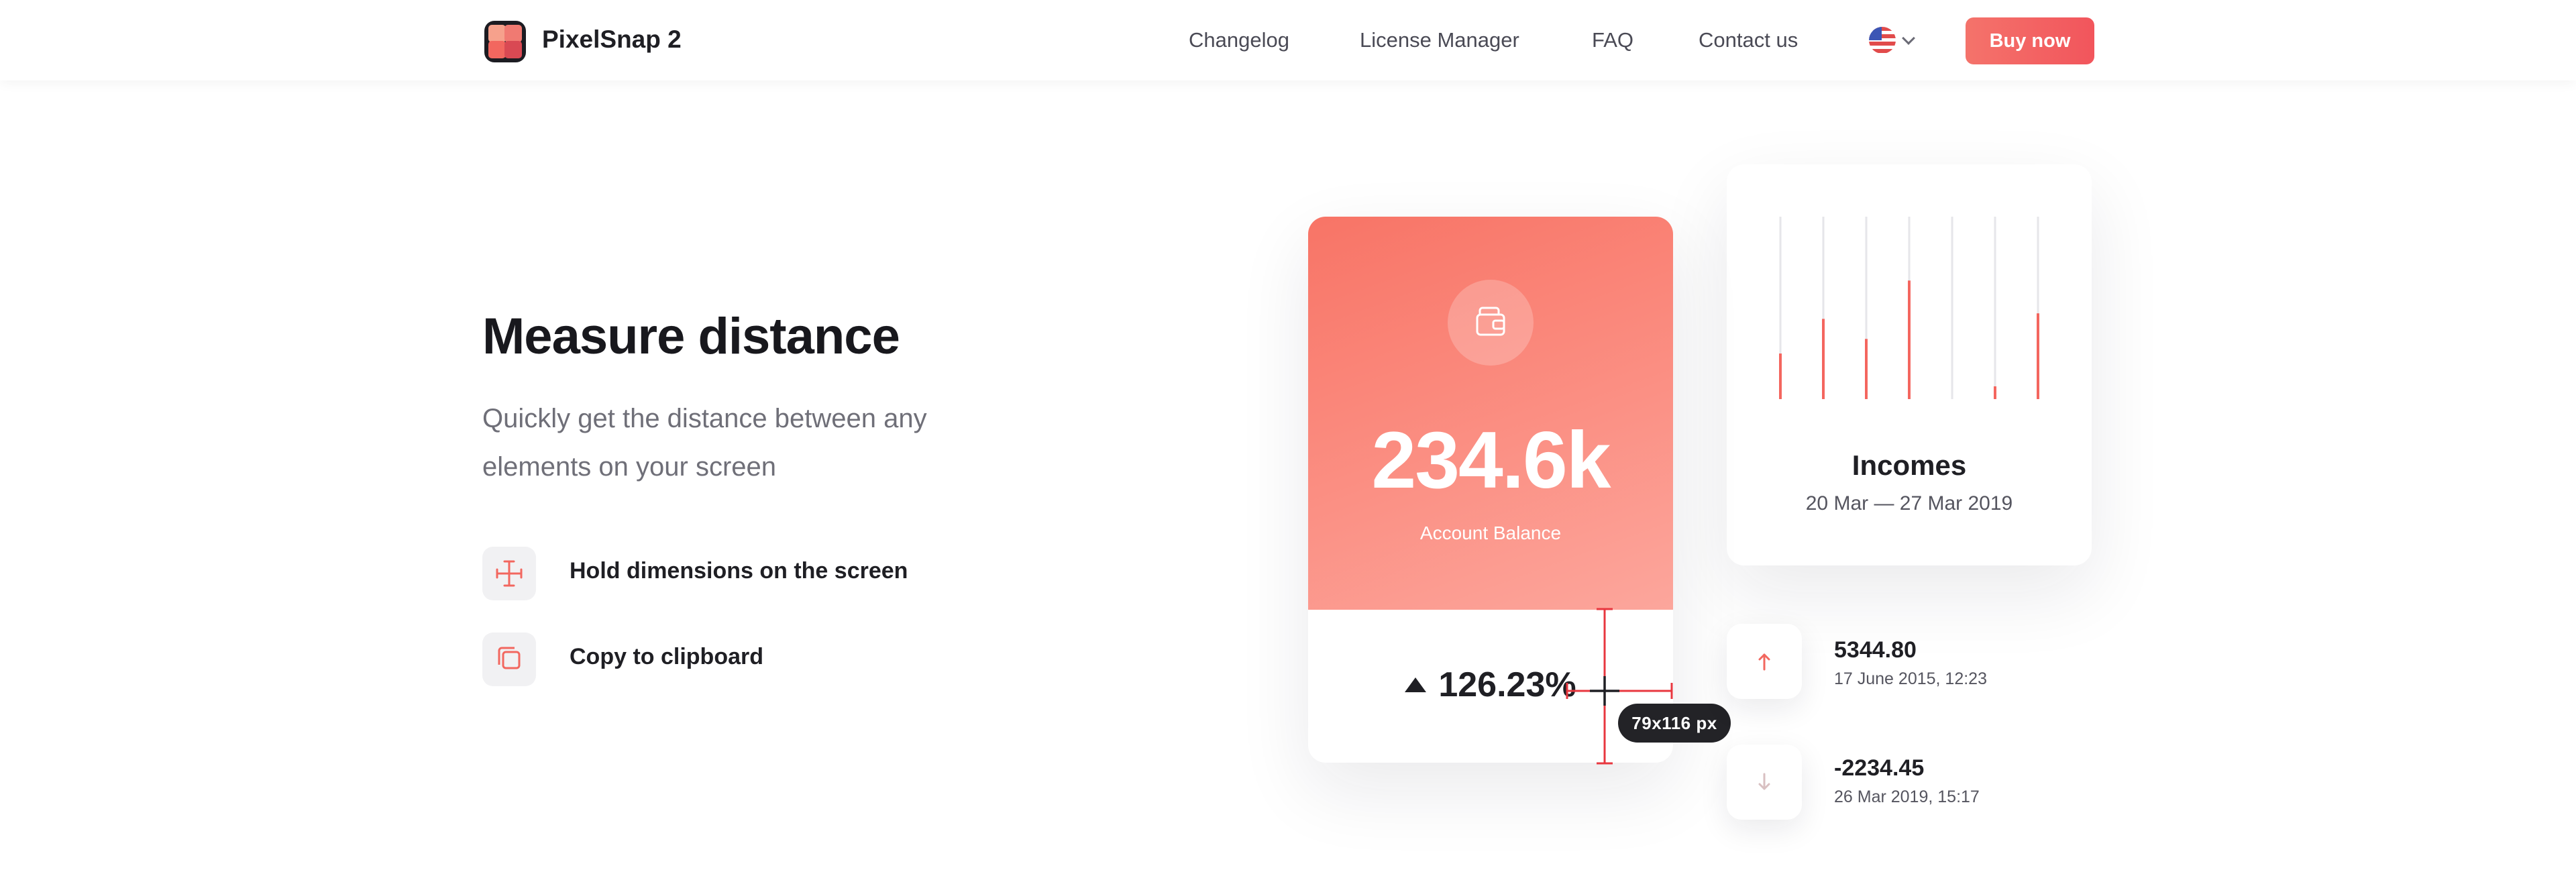 This screenshot has height=872, width=2576. I want to click on section-title: Measure distance, so click(691, 336).